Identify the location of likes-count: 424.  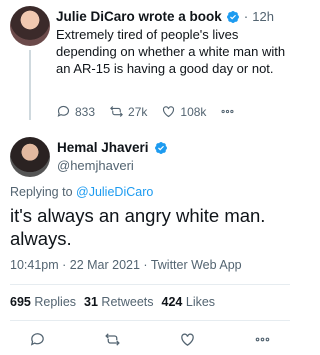
(172, 302).